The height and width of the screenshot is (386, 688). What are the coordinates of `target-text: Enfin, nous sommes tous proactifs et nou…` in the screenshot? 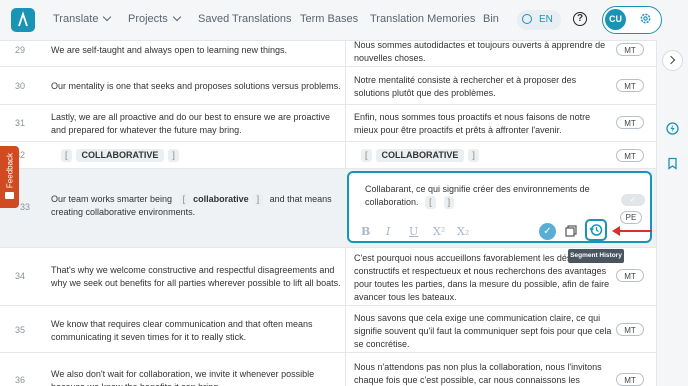 It's located at (483, 124).